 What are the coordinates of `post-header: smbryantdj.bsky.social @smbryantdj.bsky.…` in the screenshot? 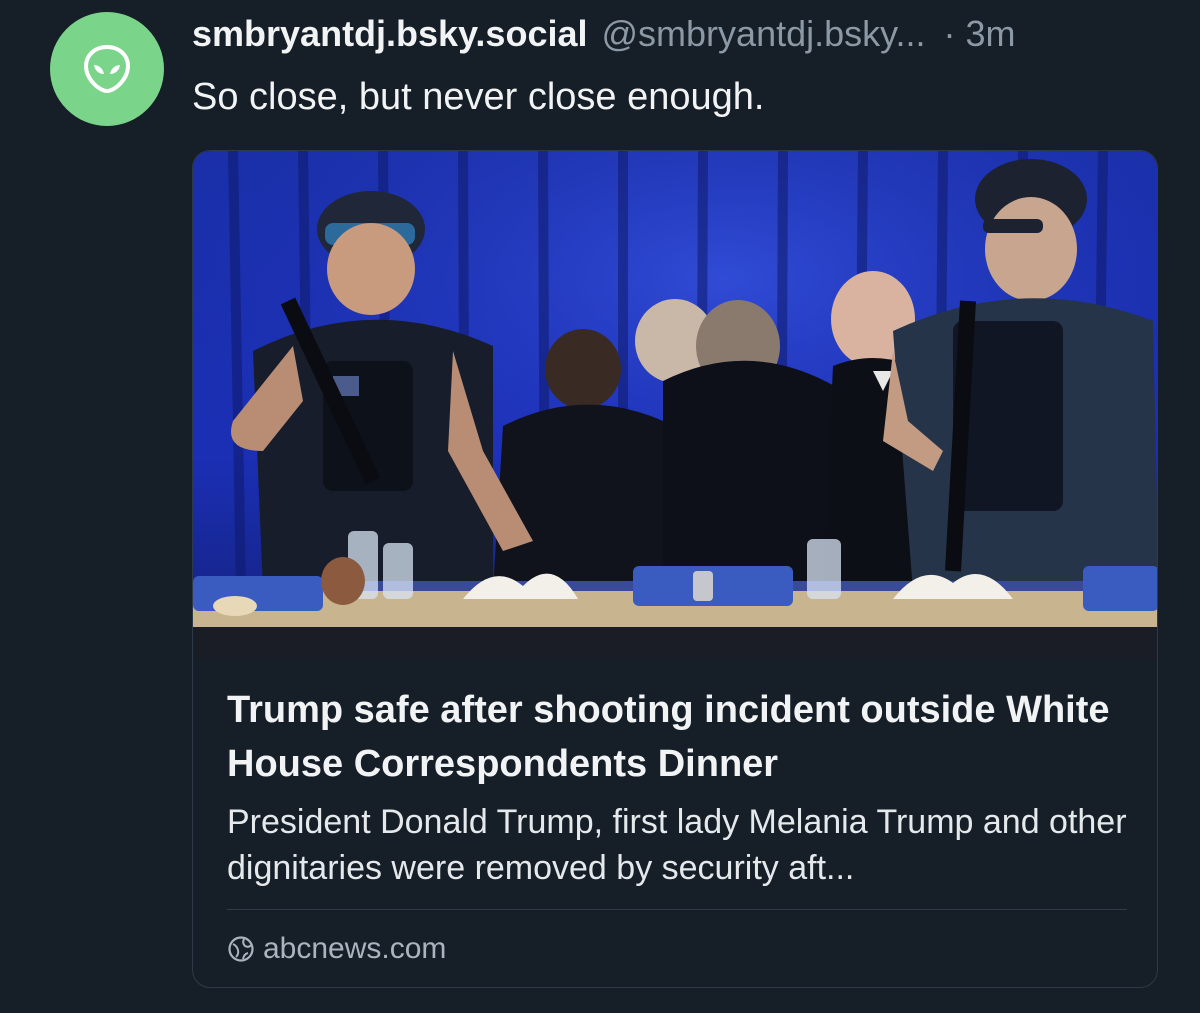 It's located at (677, 34).